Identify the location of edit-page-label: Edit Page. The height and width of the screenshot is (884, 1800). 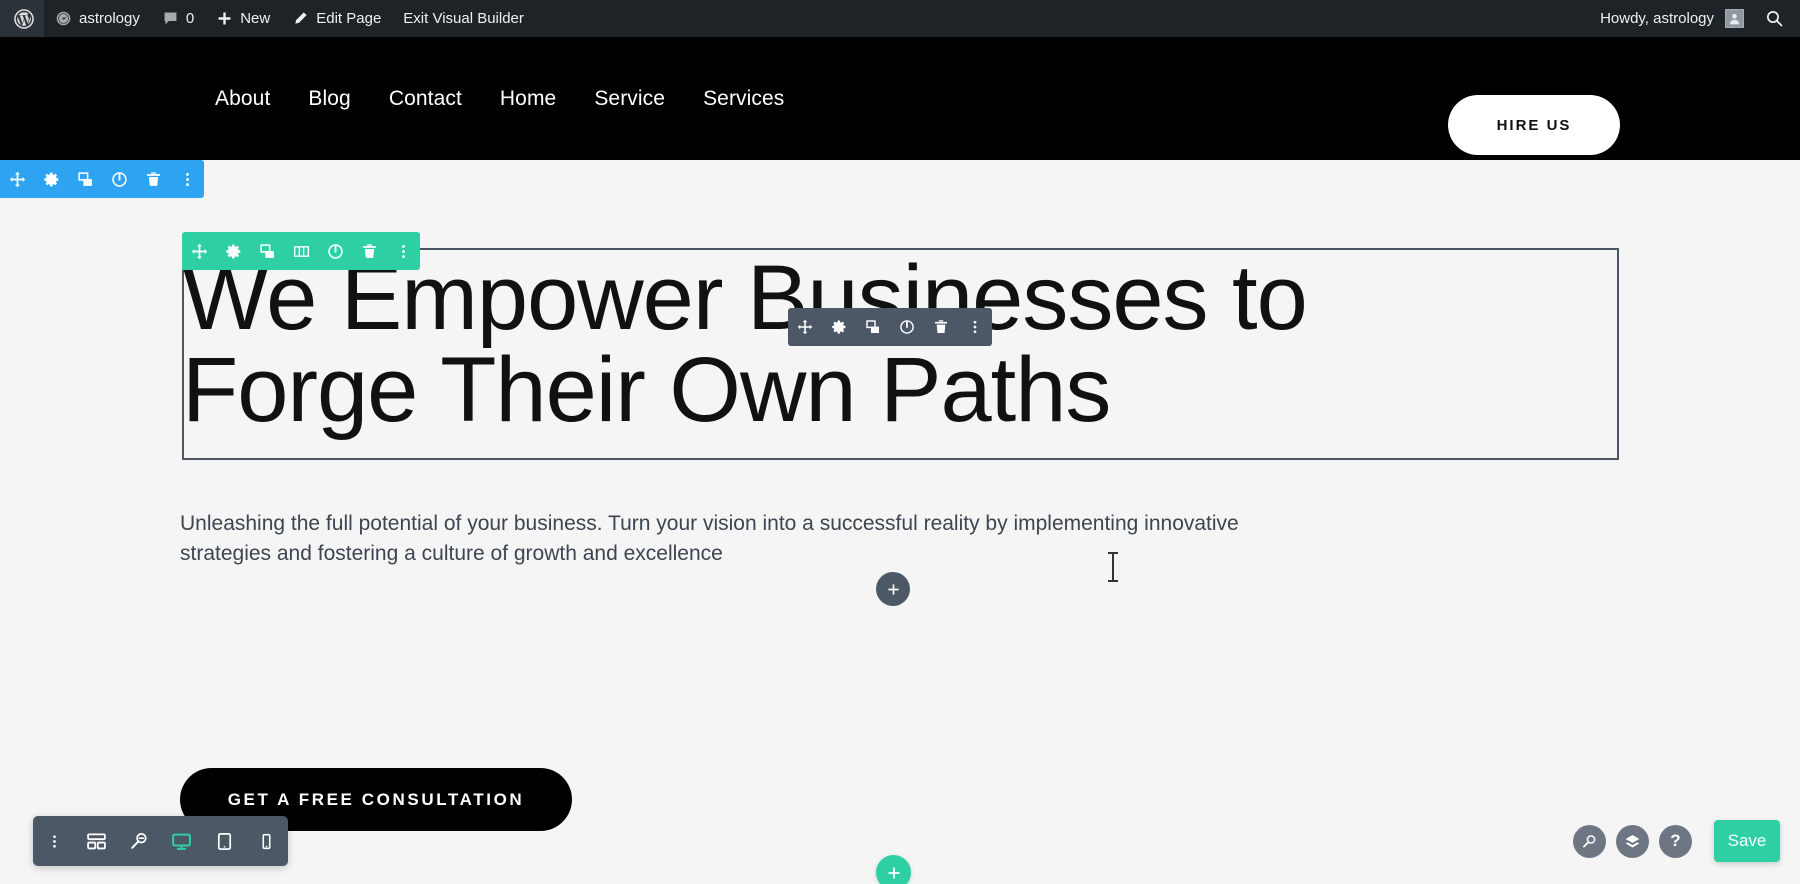
(349, 18).